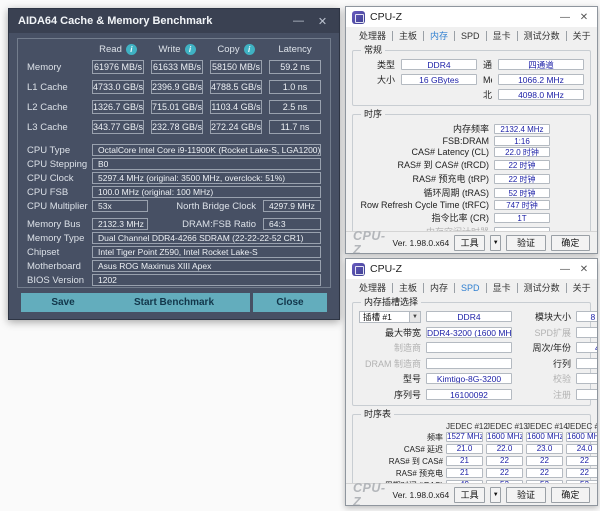 This screenshot has width=600, height=511. I want to click on info-value: 1202, so click(206, 280).